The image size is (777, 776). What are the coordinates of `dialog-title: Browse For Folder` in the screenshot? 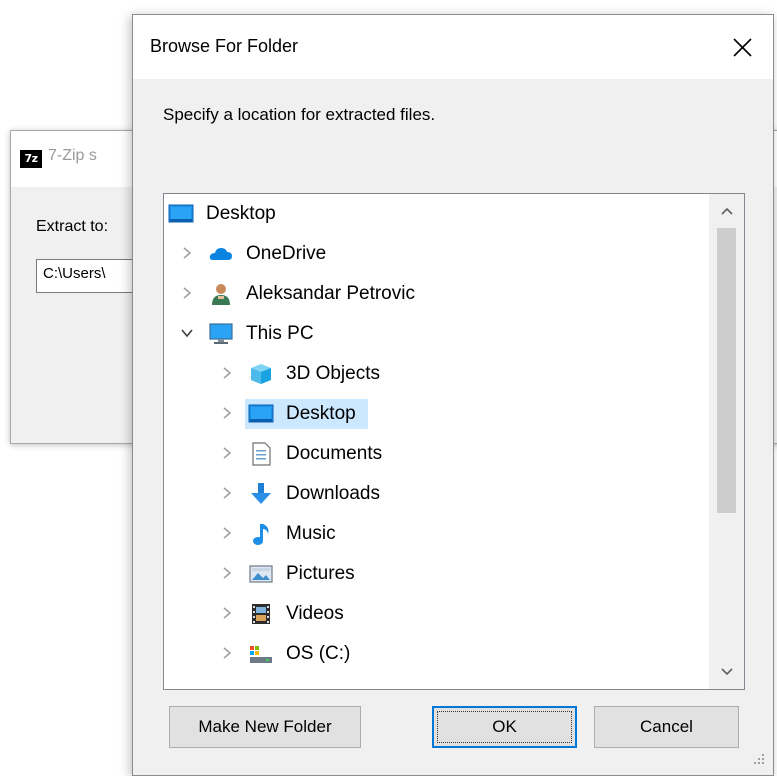 It's located at (224, 46).